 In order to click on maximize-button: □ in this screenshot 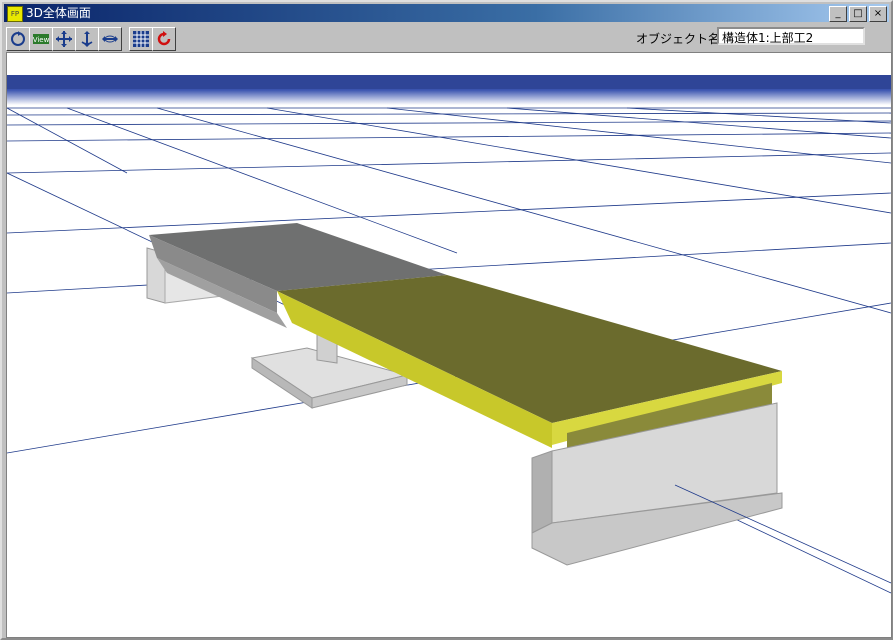, I will do `click(858, 14)`.